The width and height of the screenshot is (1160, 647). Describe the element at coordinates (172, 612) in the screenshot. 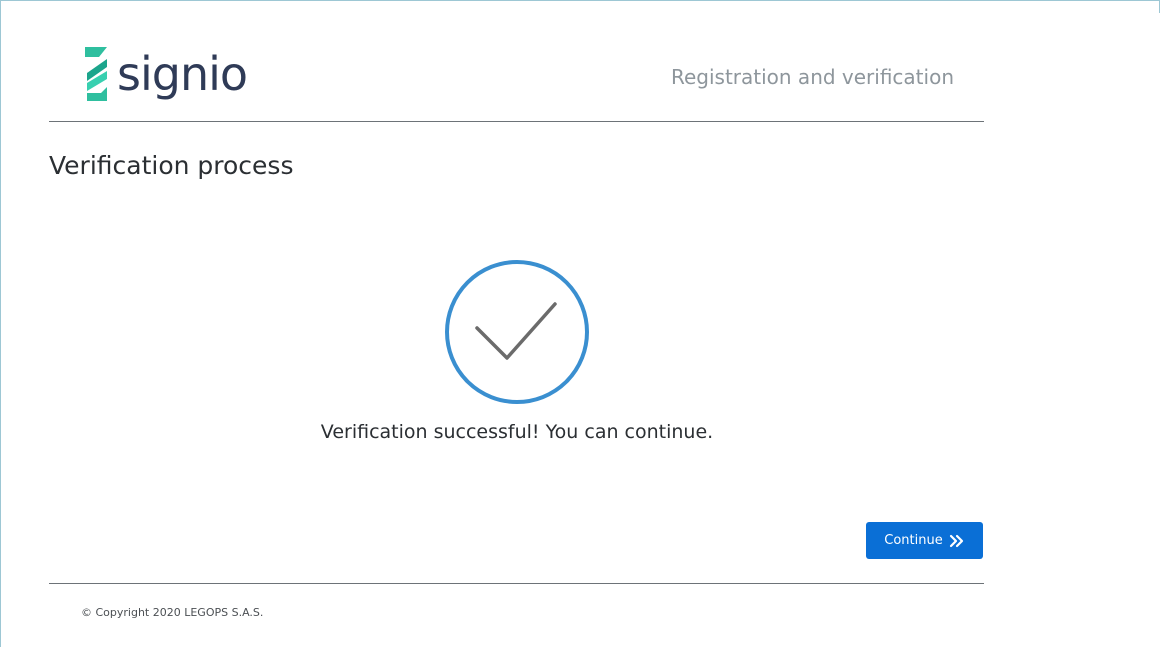

I see `copyright-text: © Copyright 2020 LEGOPS S.A.S.` at that location.